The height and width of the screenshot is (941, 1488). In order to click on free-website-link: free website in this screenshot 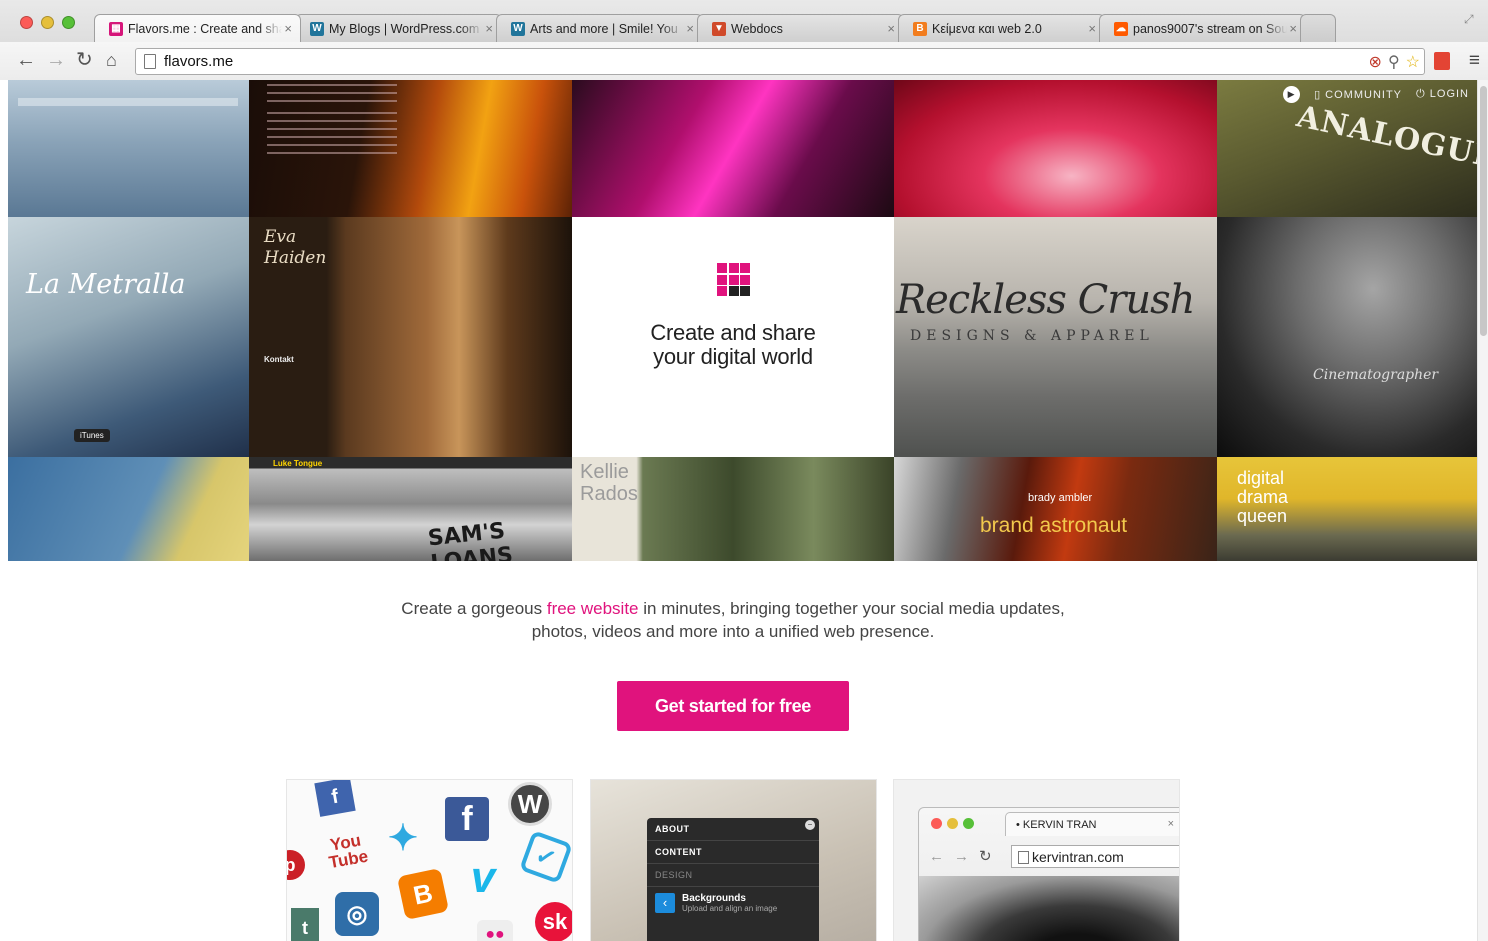, I will do `click(593, 608)`.